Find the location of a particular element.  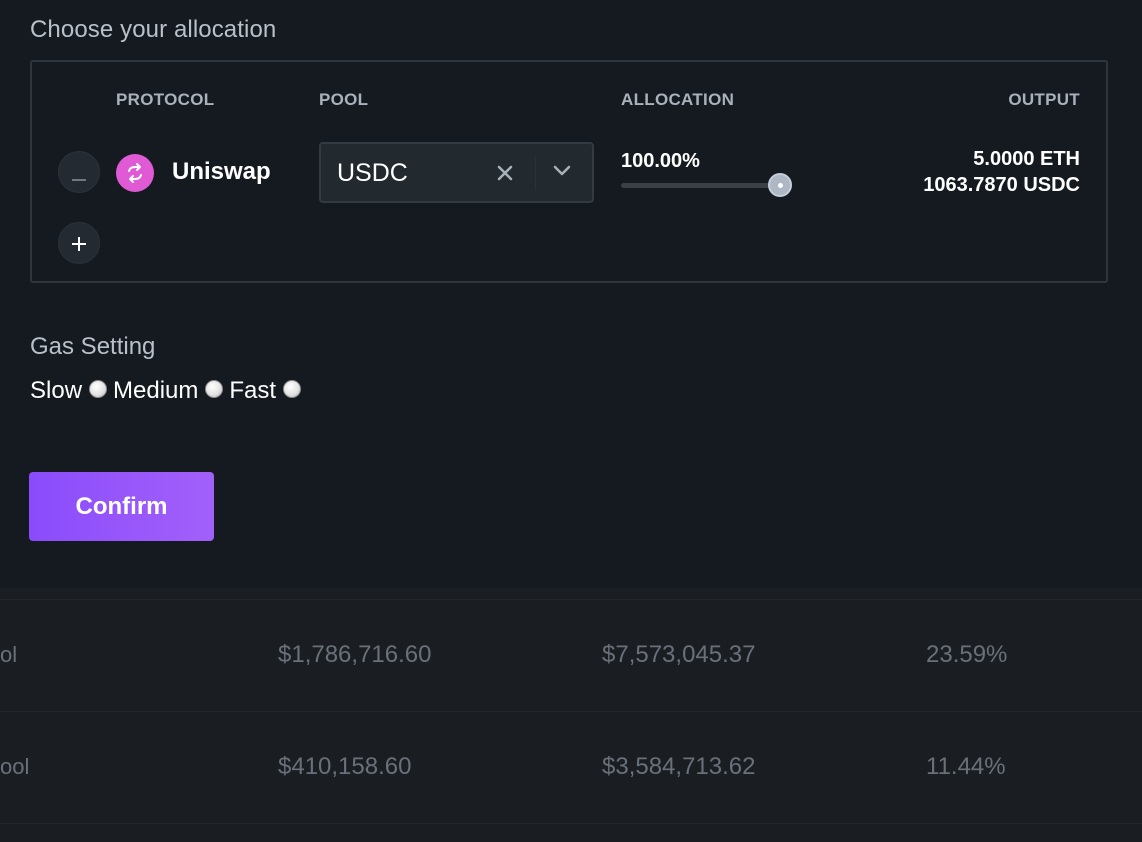

output-eth: 5.0000 ETH is located at coordinates (1026, 159).